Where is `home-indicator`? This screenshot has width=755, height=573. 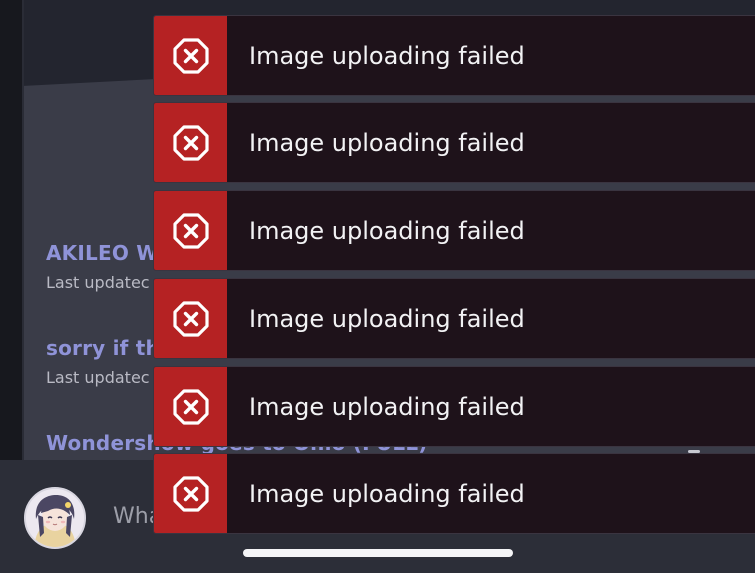 home-indicator is located at coordinates (378, 553).